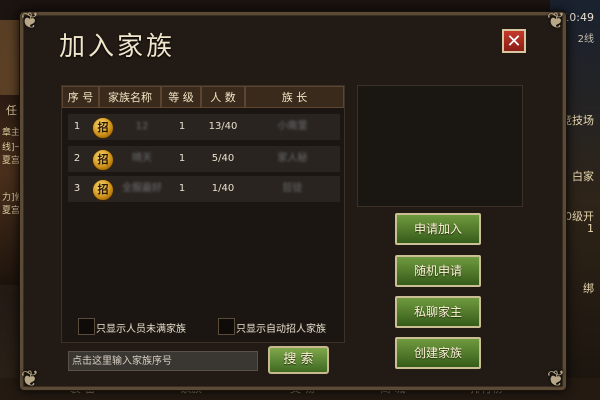 The height and width of the screenshot is (400, 600). I want to click on hud-menu-item: 白家, so click(583, 176).